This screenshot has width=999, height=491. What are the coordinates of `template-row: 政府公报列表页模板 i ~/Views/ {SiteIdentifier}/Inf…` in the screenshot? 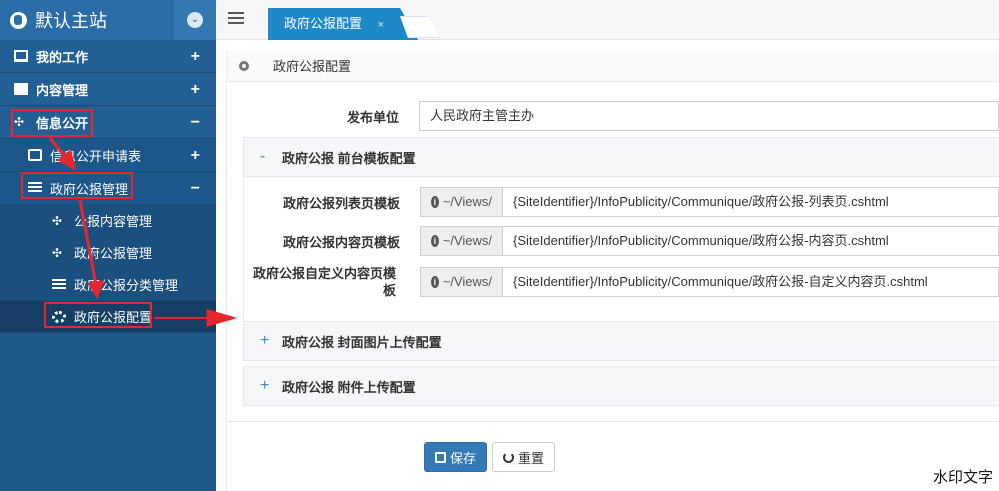 It's located at (621, 202).